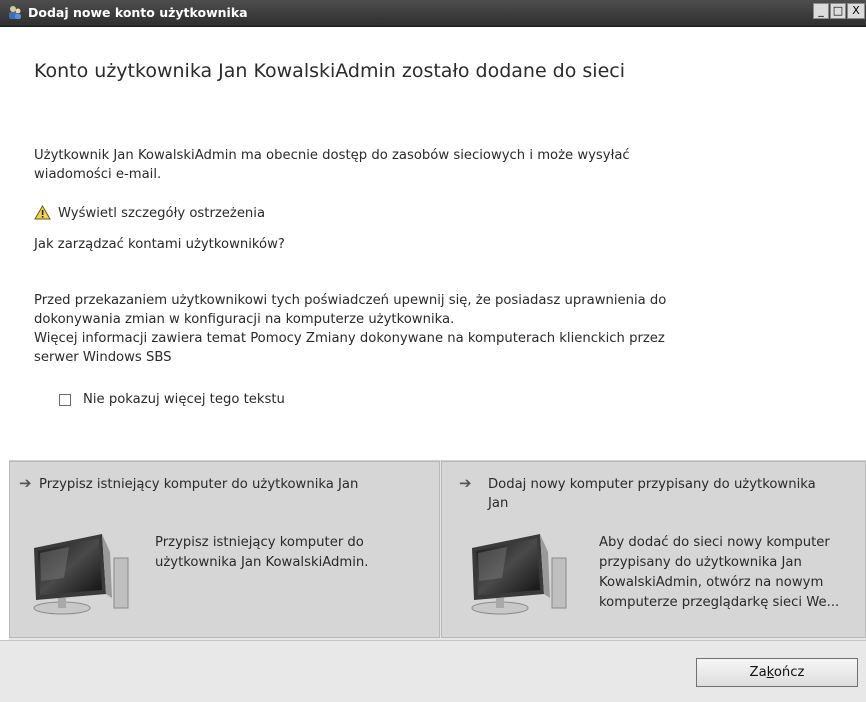 The image size is (866, 702). What do you see at coordinates (138, 12) in the screenshot?
I see `window-title: Dodaj nowe konto użytkownika` at bounding box center [138, 12].